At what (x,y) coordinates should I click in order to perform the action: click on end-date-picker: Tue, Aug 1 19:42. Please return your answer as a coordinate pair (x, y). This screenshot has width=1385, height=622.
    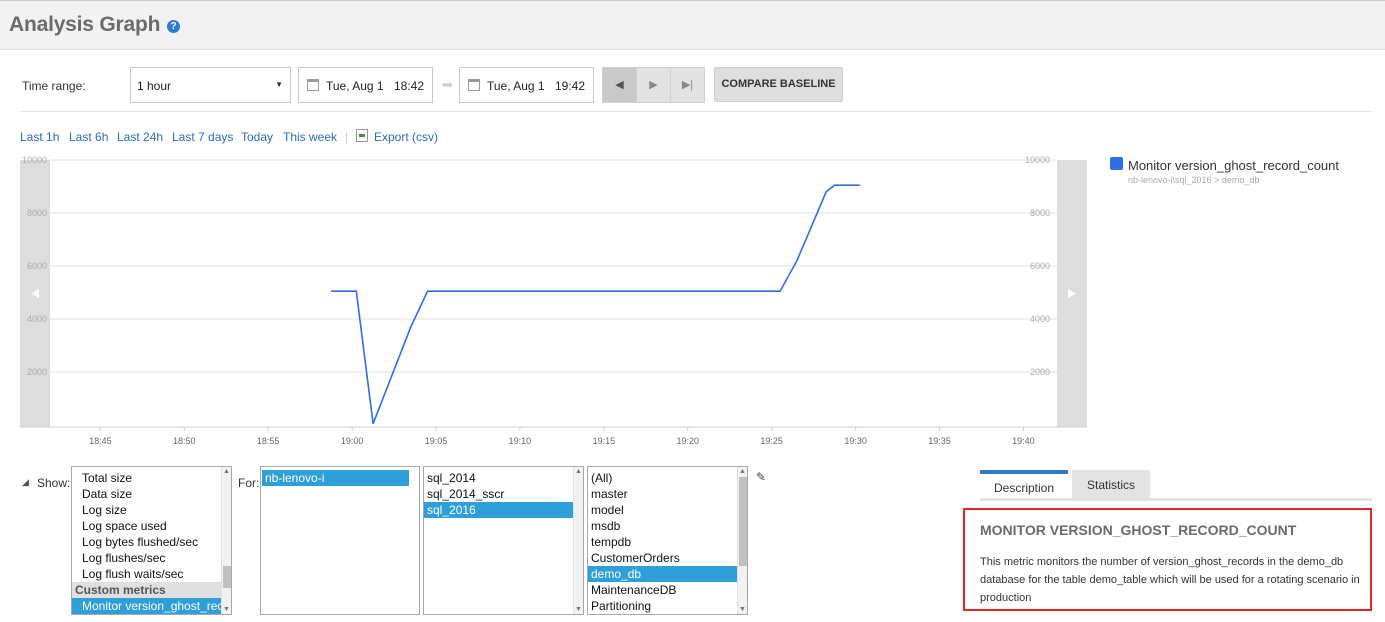
    Looking at the image, I should click on (526, 85).